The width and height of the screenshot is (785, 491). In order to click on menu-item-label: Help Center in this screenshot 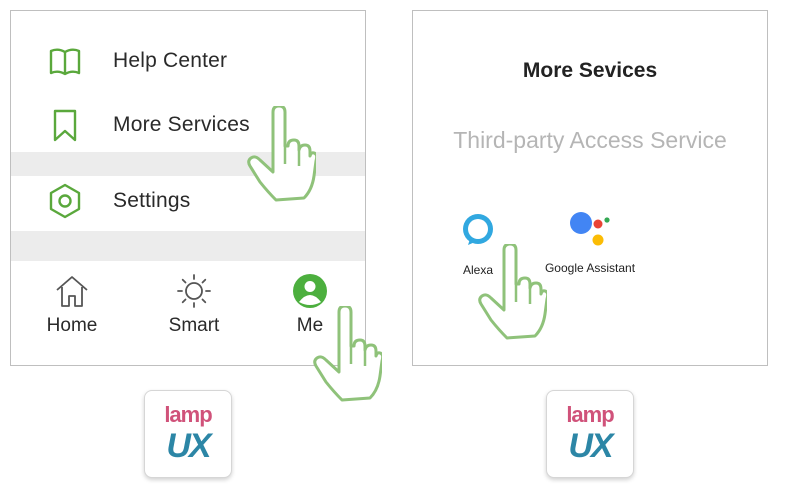, I will do `click(170, 60)`.